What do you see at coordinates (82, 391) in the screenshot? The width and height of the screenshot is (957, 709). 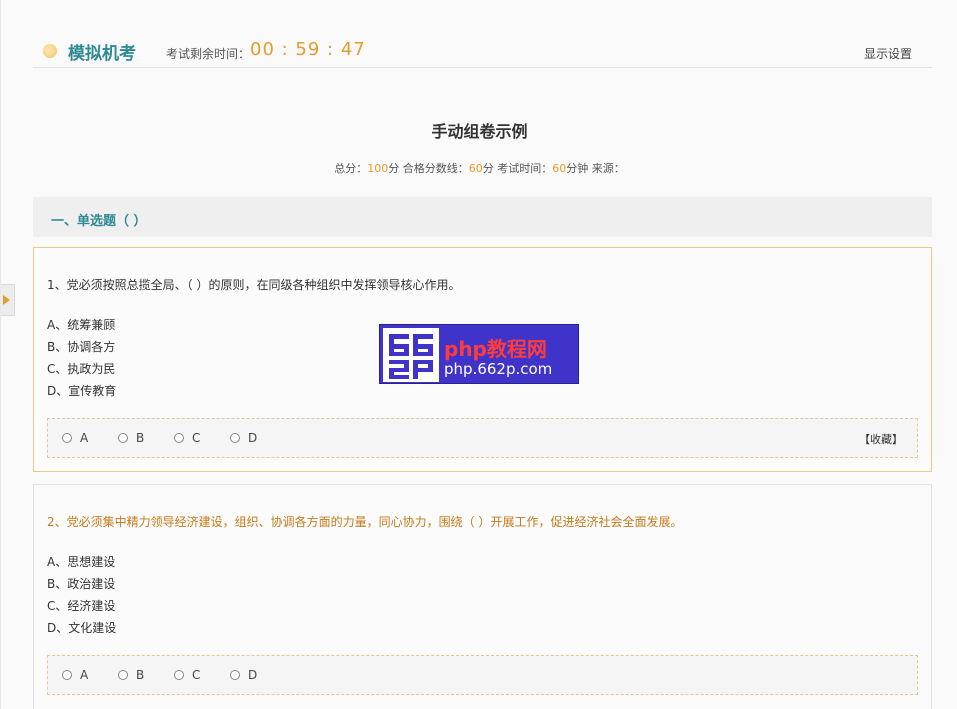 I see `option-d: D、宣传教育` at bounding box center [82, 391].